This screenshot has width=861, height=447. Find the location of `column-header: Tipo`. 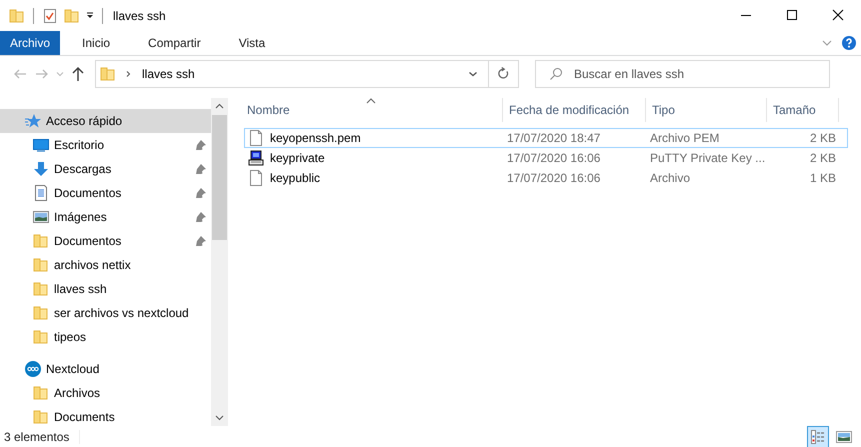

column-header: Tipo is located at coordinates (706, 110).